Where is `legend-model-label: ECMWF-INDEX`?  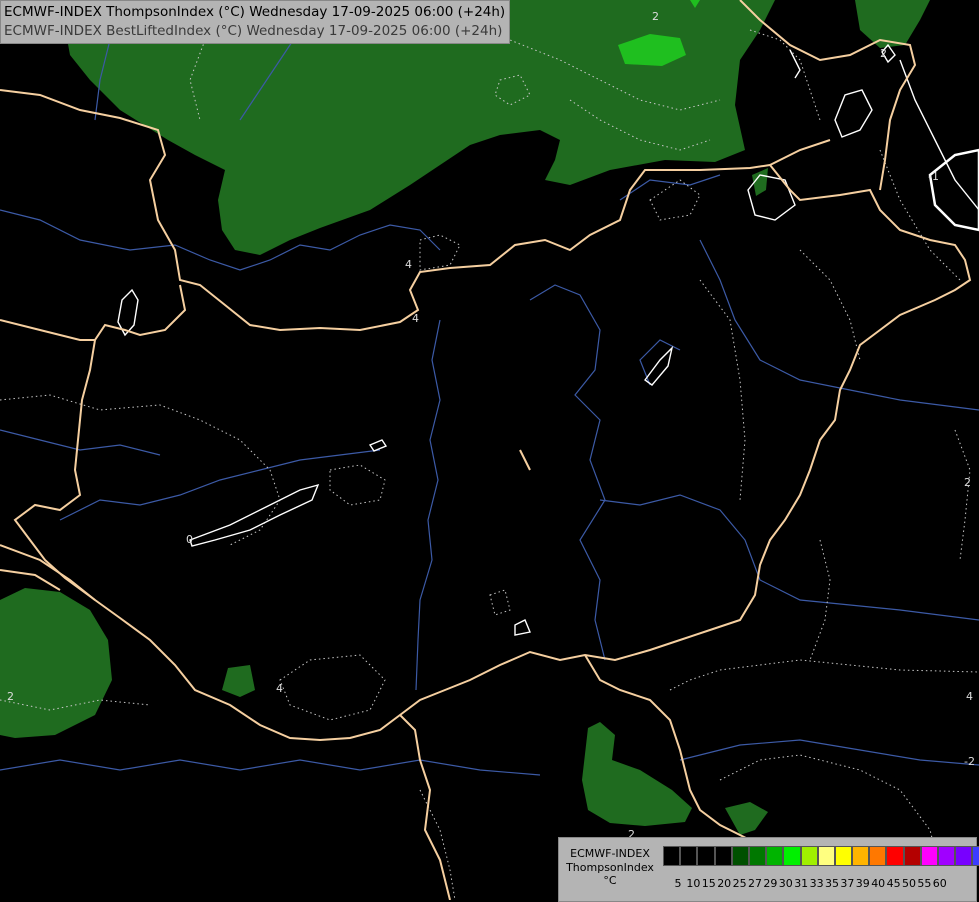 legend-model-label: ECMWF-INDEX is located at coordinates (610, 853).